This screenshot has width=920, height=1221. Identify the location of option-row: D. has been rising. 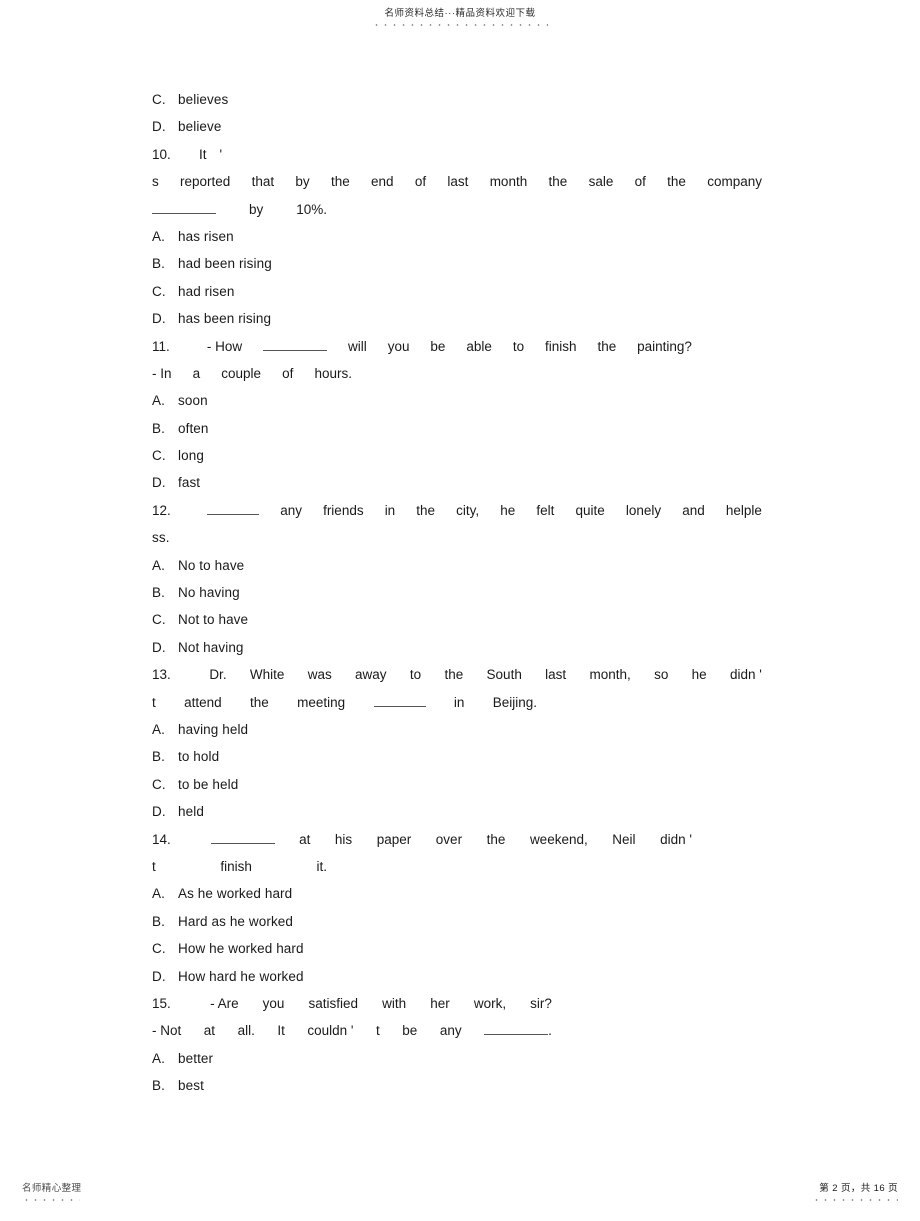
(457, 318).